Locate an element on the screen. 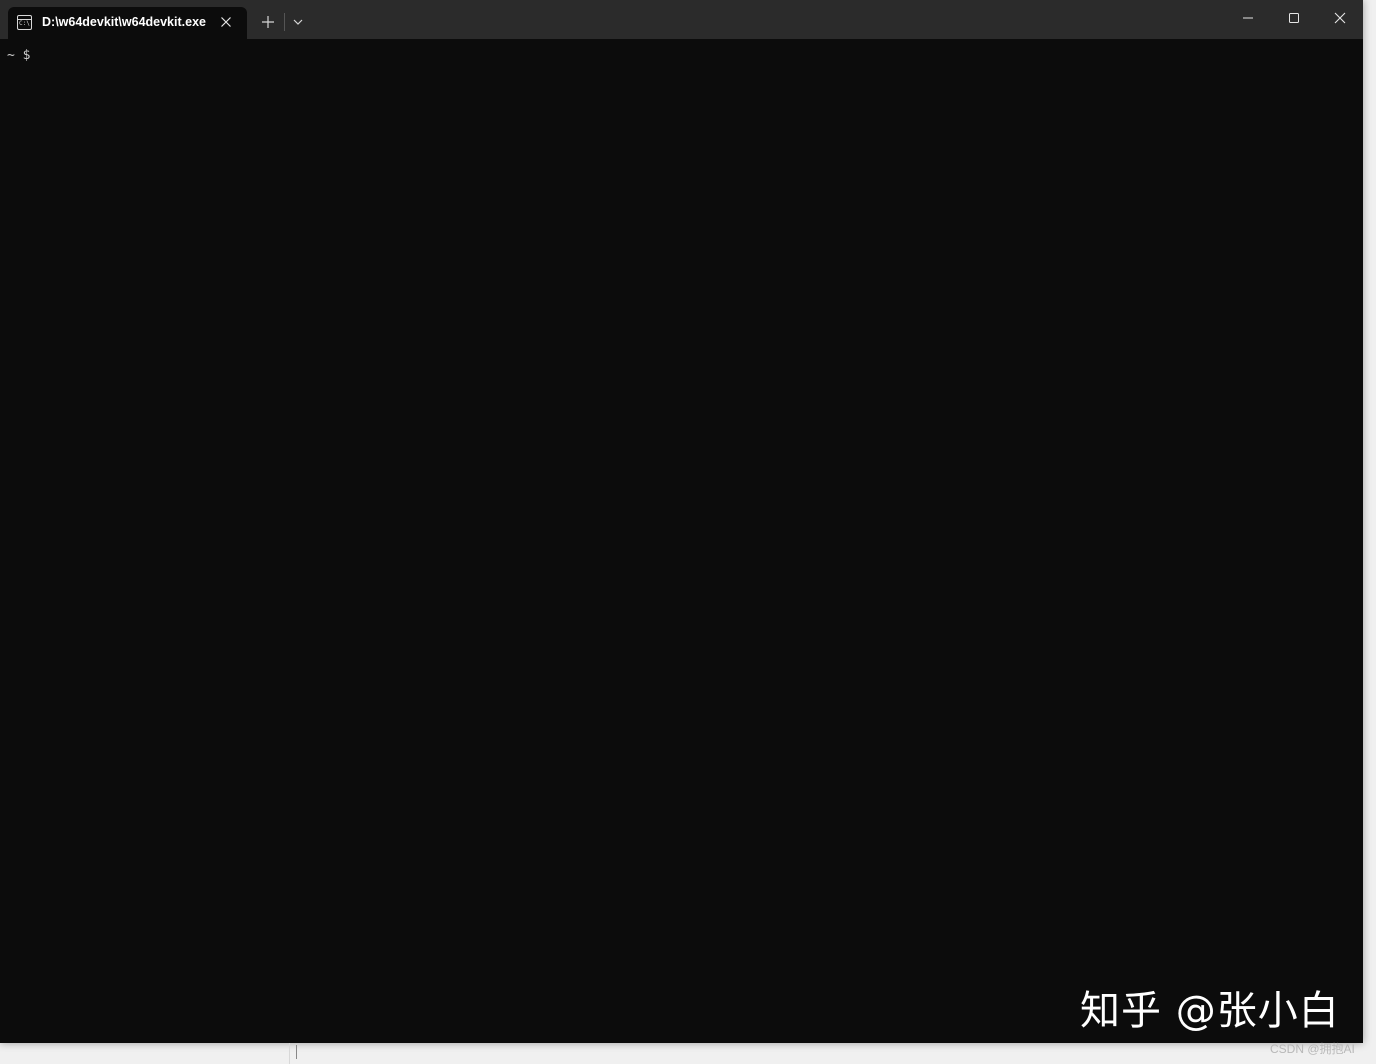  maximize-button is located at coordinates (1294, 18).